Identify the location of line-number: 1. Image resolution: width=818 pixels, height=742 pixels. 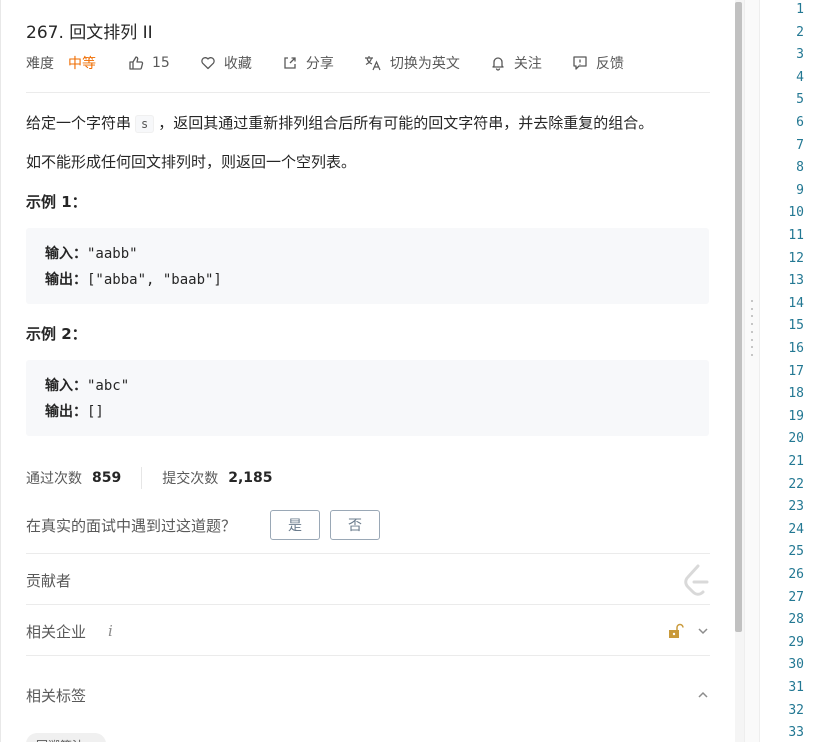
(800, 9).